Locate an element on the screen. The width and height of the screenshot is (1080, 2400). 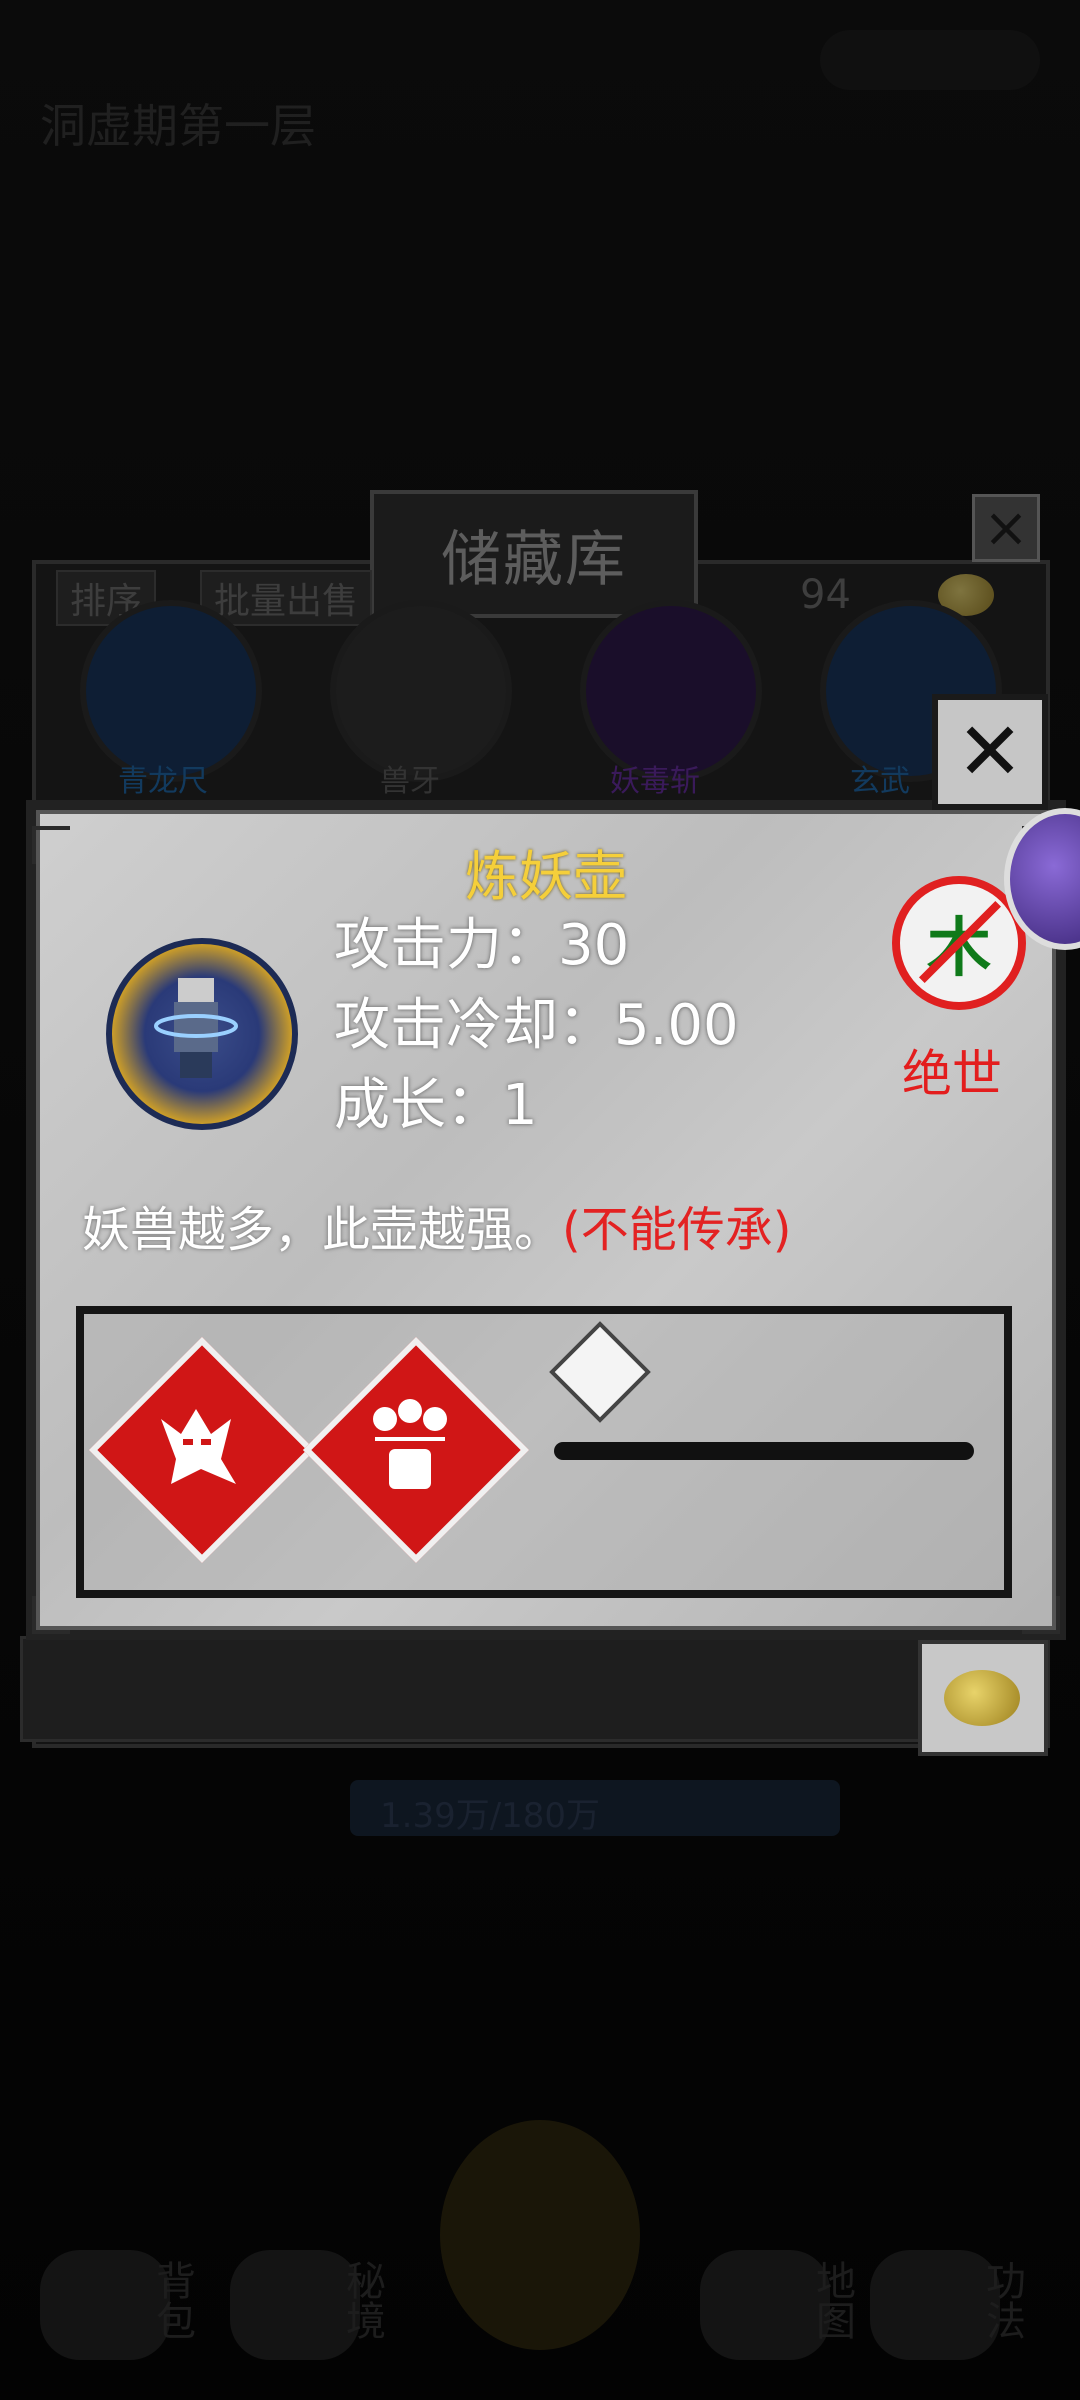
slot-label-2: 兽牙 is located at coordinates (410, 781).